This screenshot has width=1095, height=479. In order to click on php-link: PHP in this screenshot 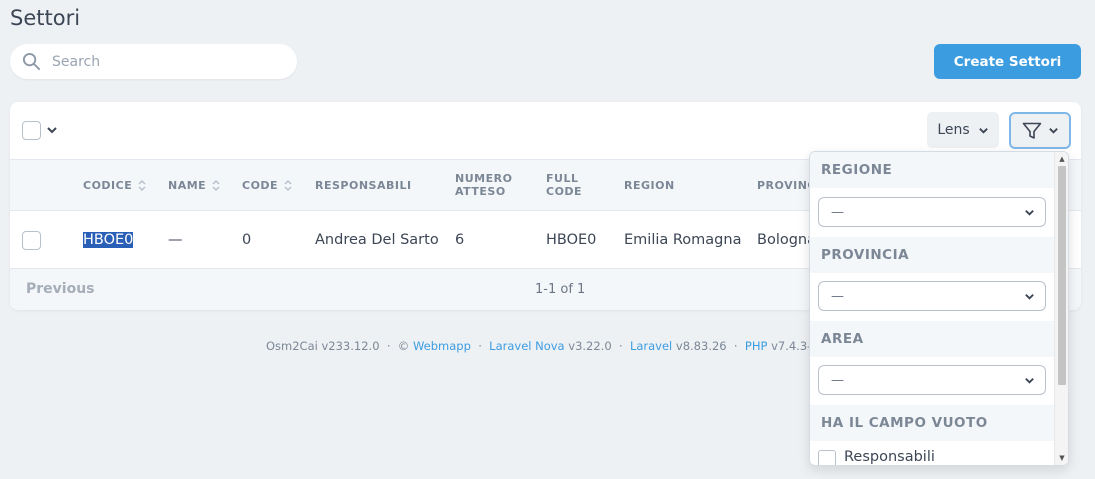, I will do `click(756, 346)`.